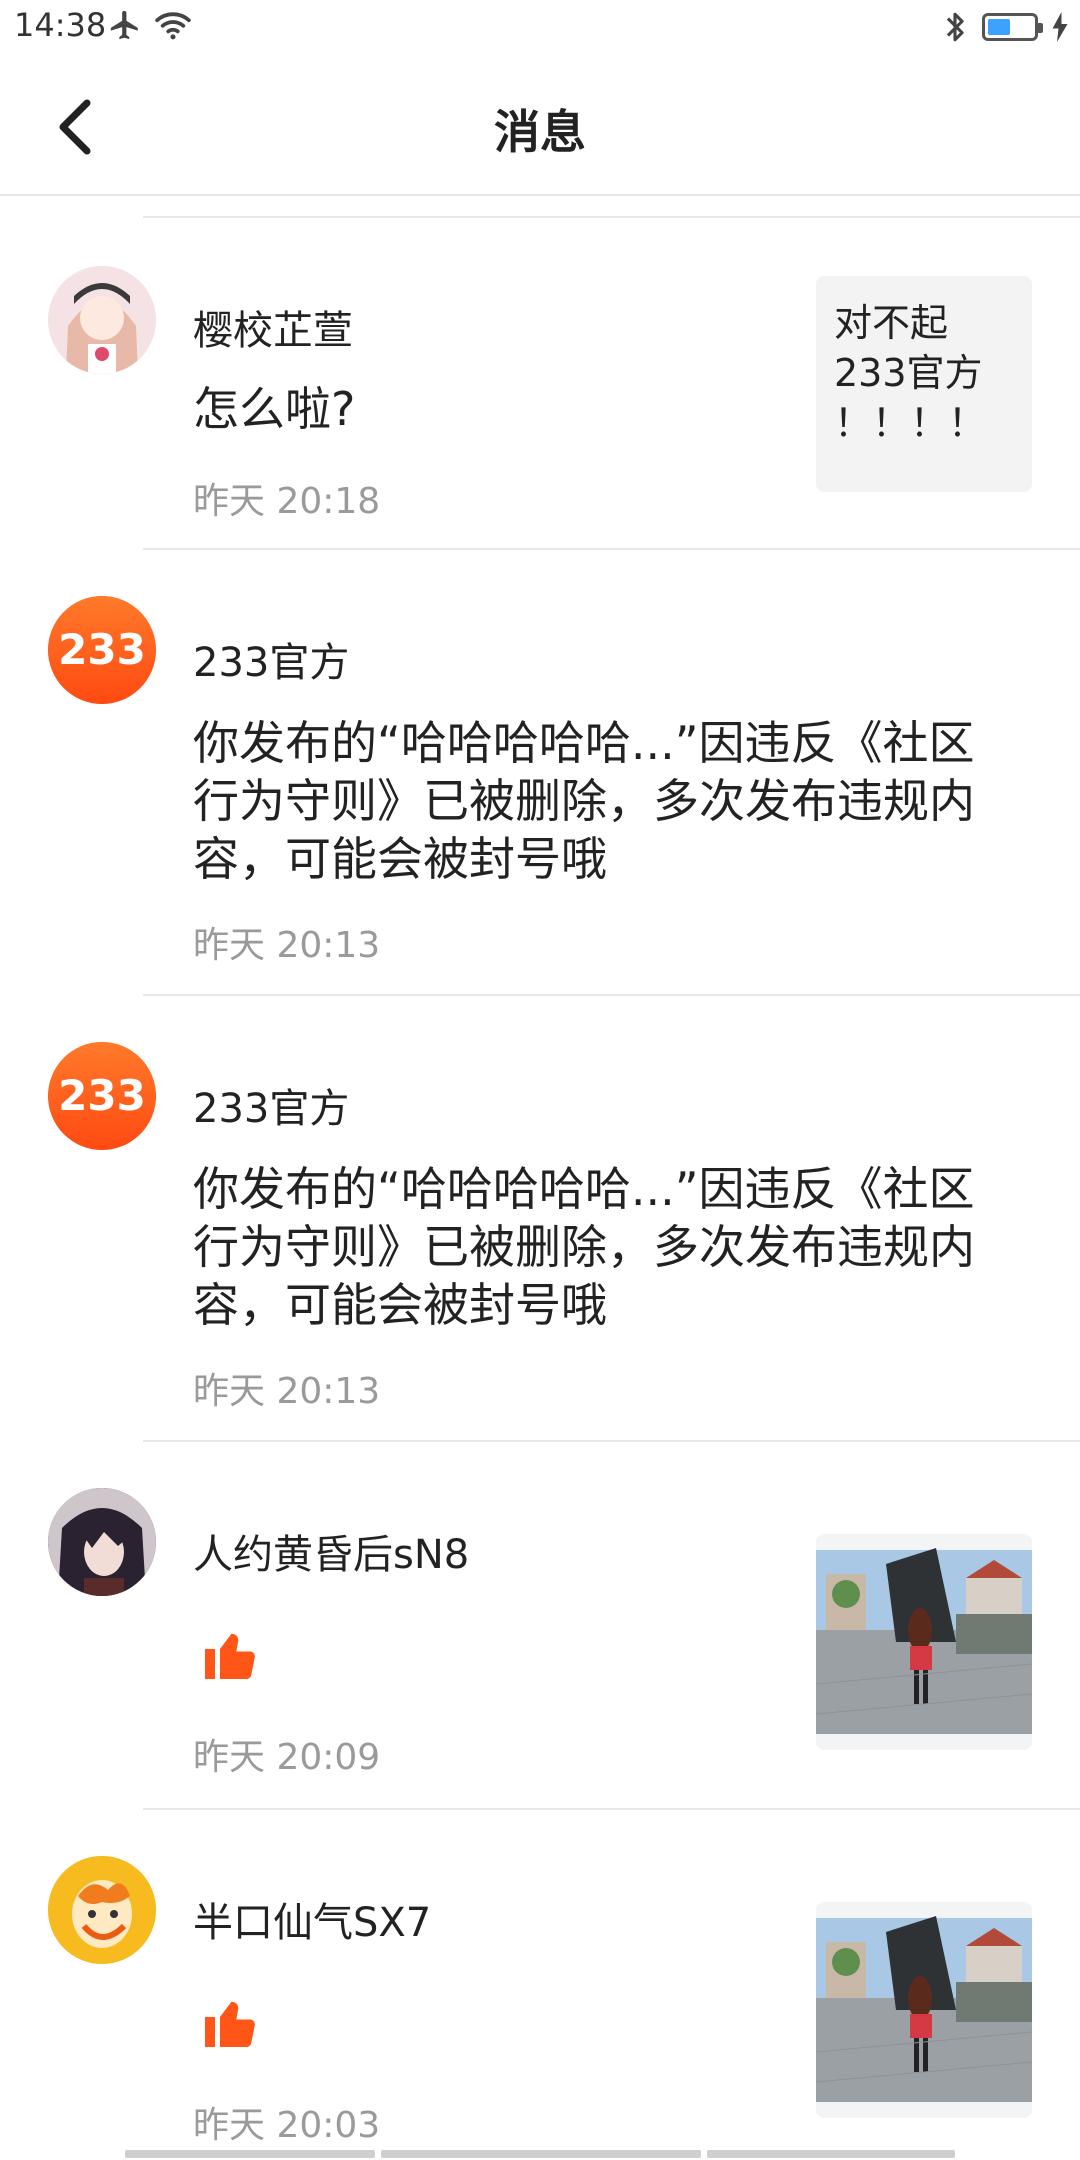  I want to click on status-right-icons, so click(1005, 27).